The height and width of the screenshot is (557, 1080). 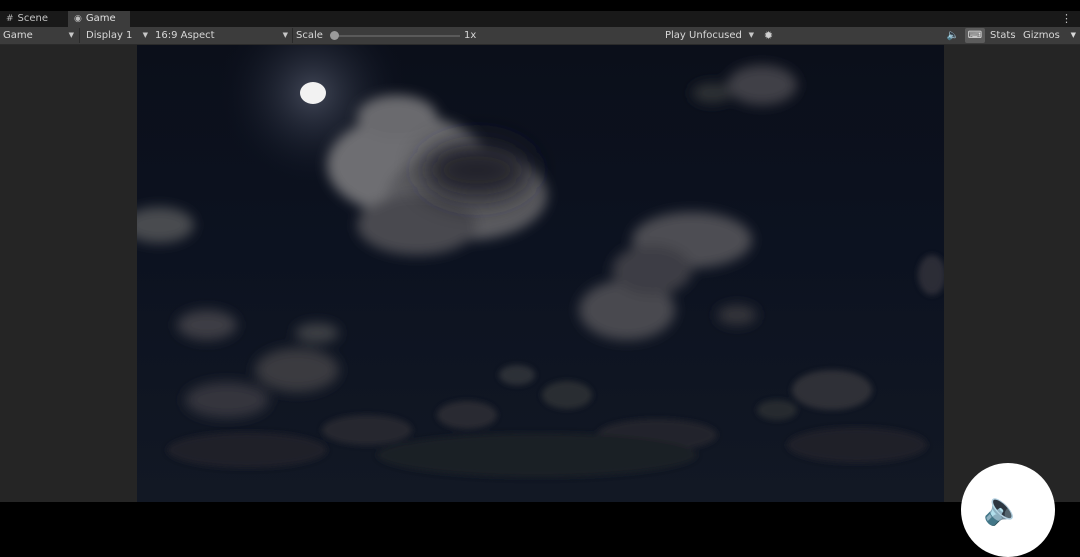 I want to click on scale-slider-track, so click(x=397, y=36).